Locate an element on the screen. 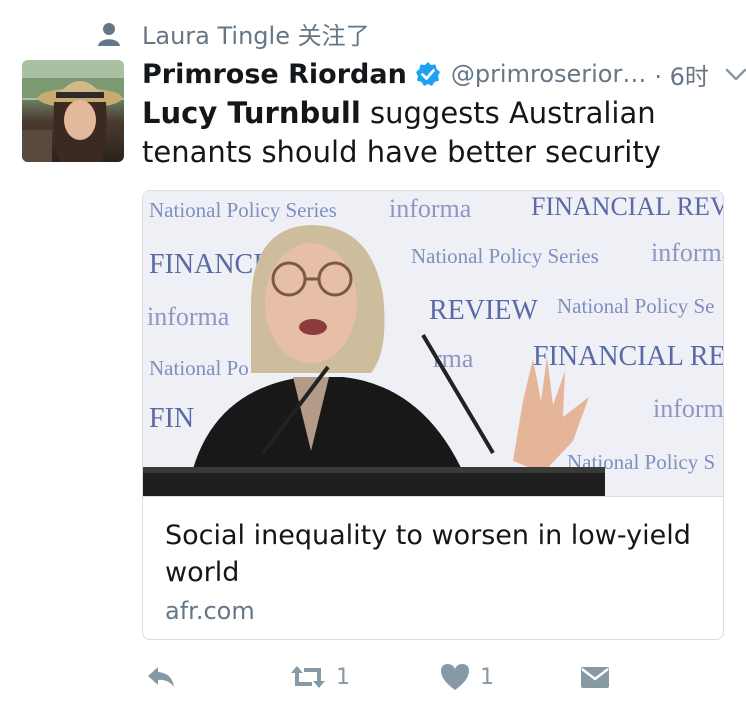 Image resolution: width=746 pixels, height=713 pixels. backdrop-word: National Po is located at coordinates (199, 368).